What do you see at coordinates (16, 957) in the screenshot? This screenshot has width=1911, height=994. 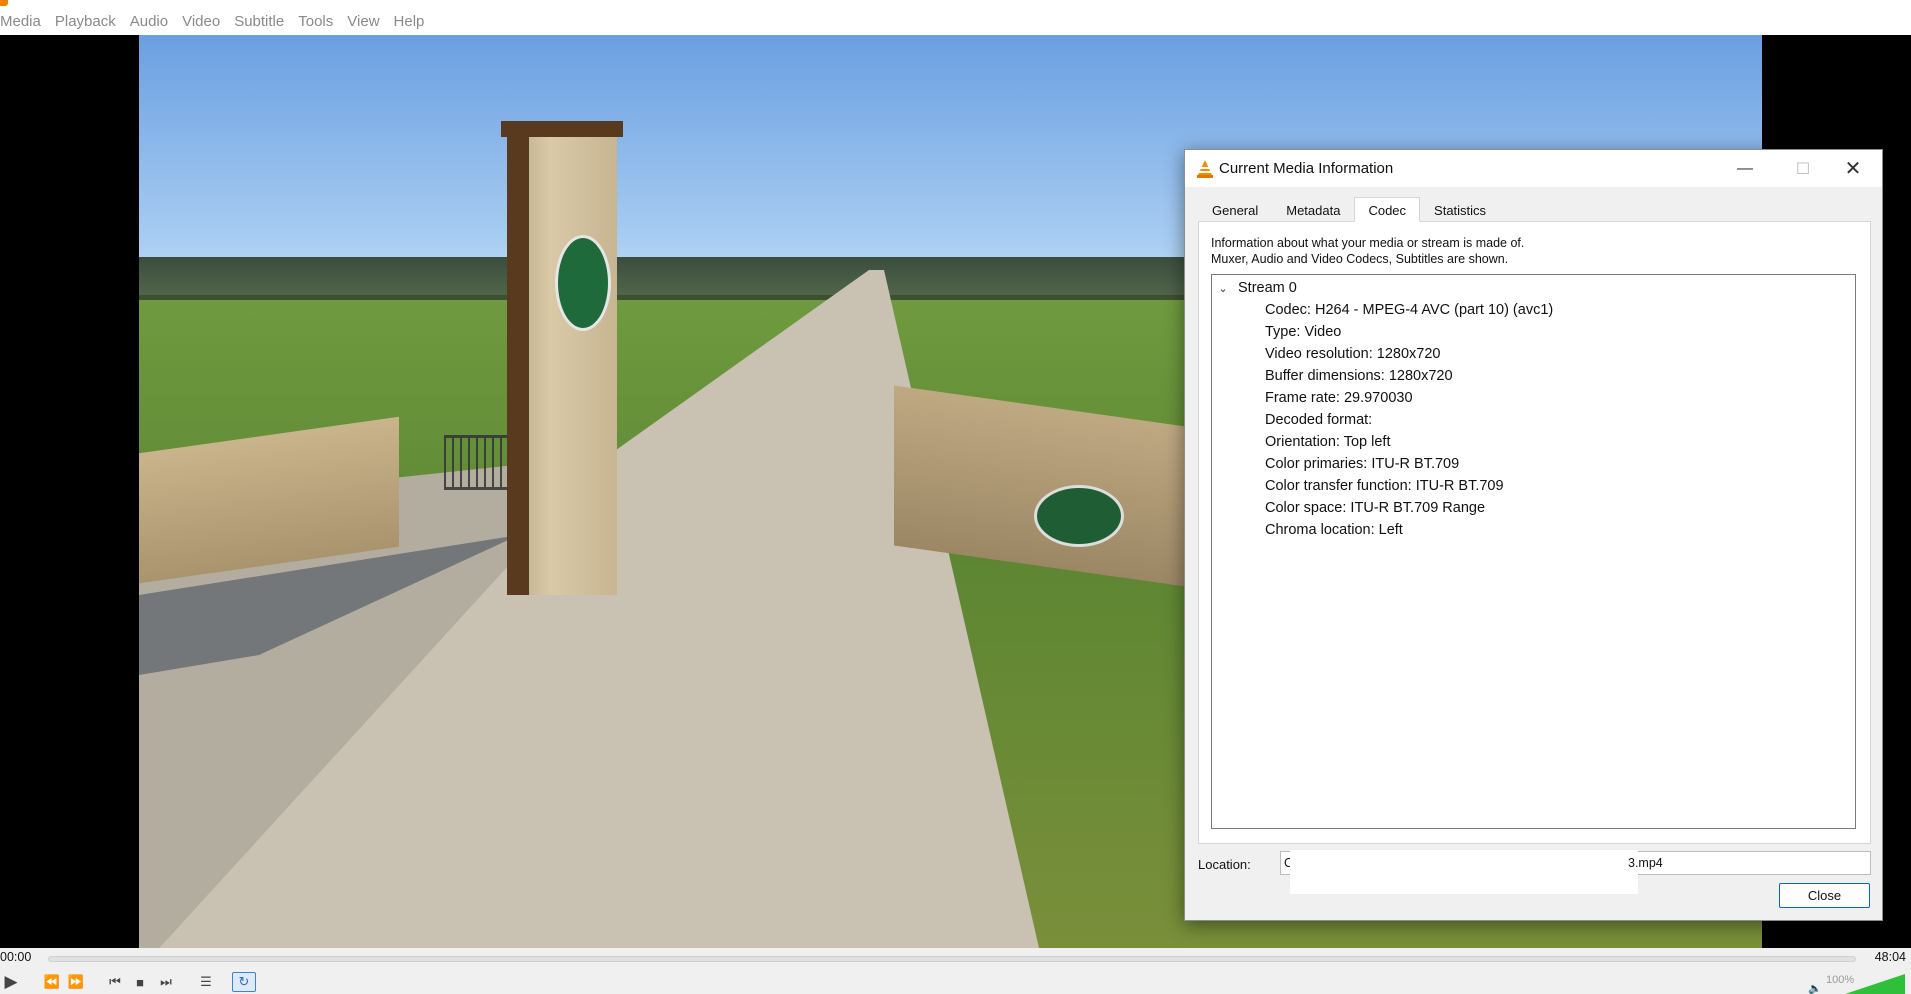 I see `current-time: 00:00` at bounding box center [16, 957].